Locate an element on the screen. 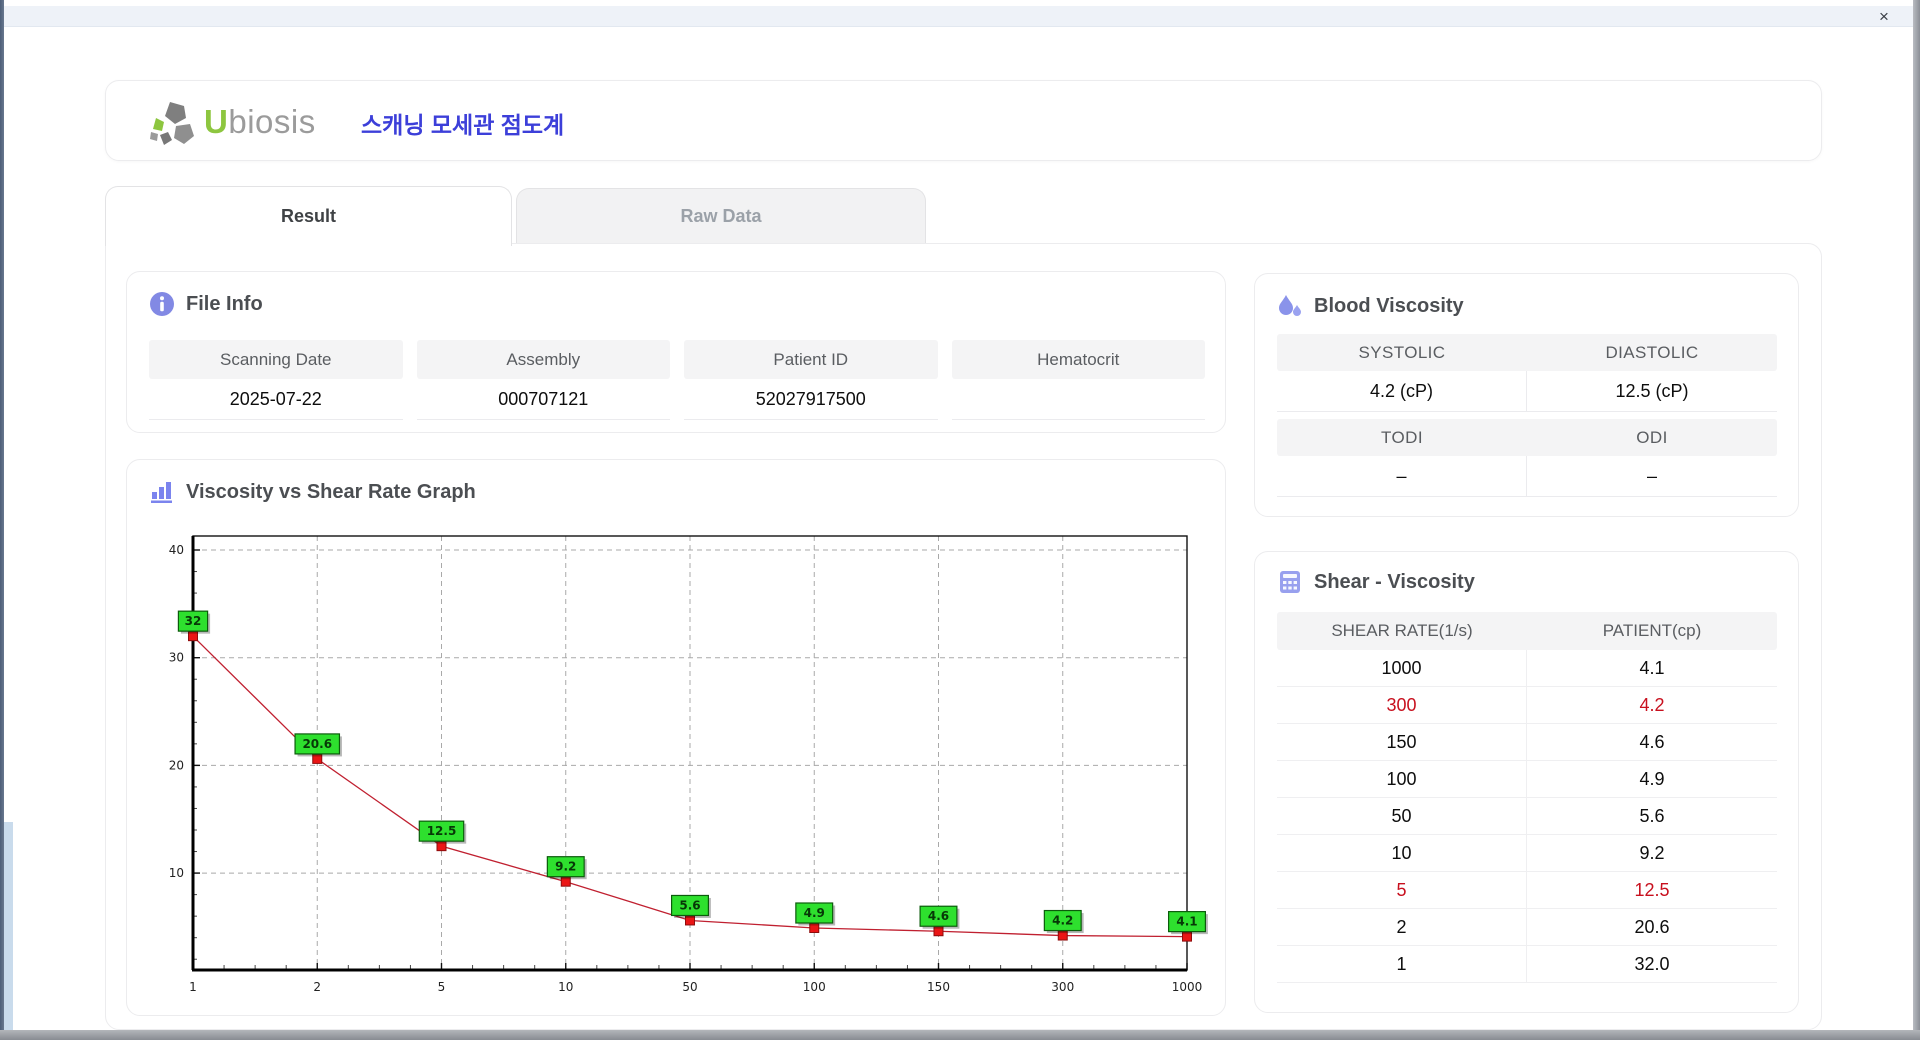 The image size is (1920, 1040). point-label-text: 4.9 is located at coordinates (814, 913).